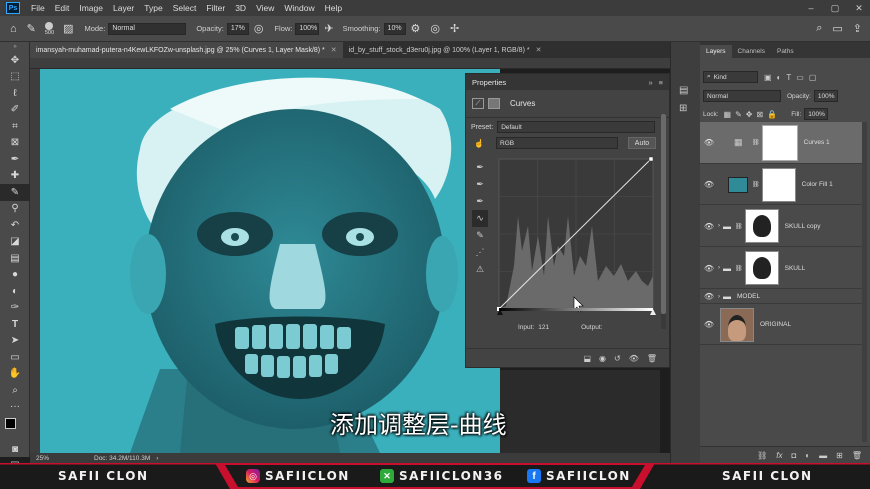 This screenshot has height=489, width=870. I want to click on gray-point-eyedropper-icon: ✒, so click(480, 184).